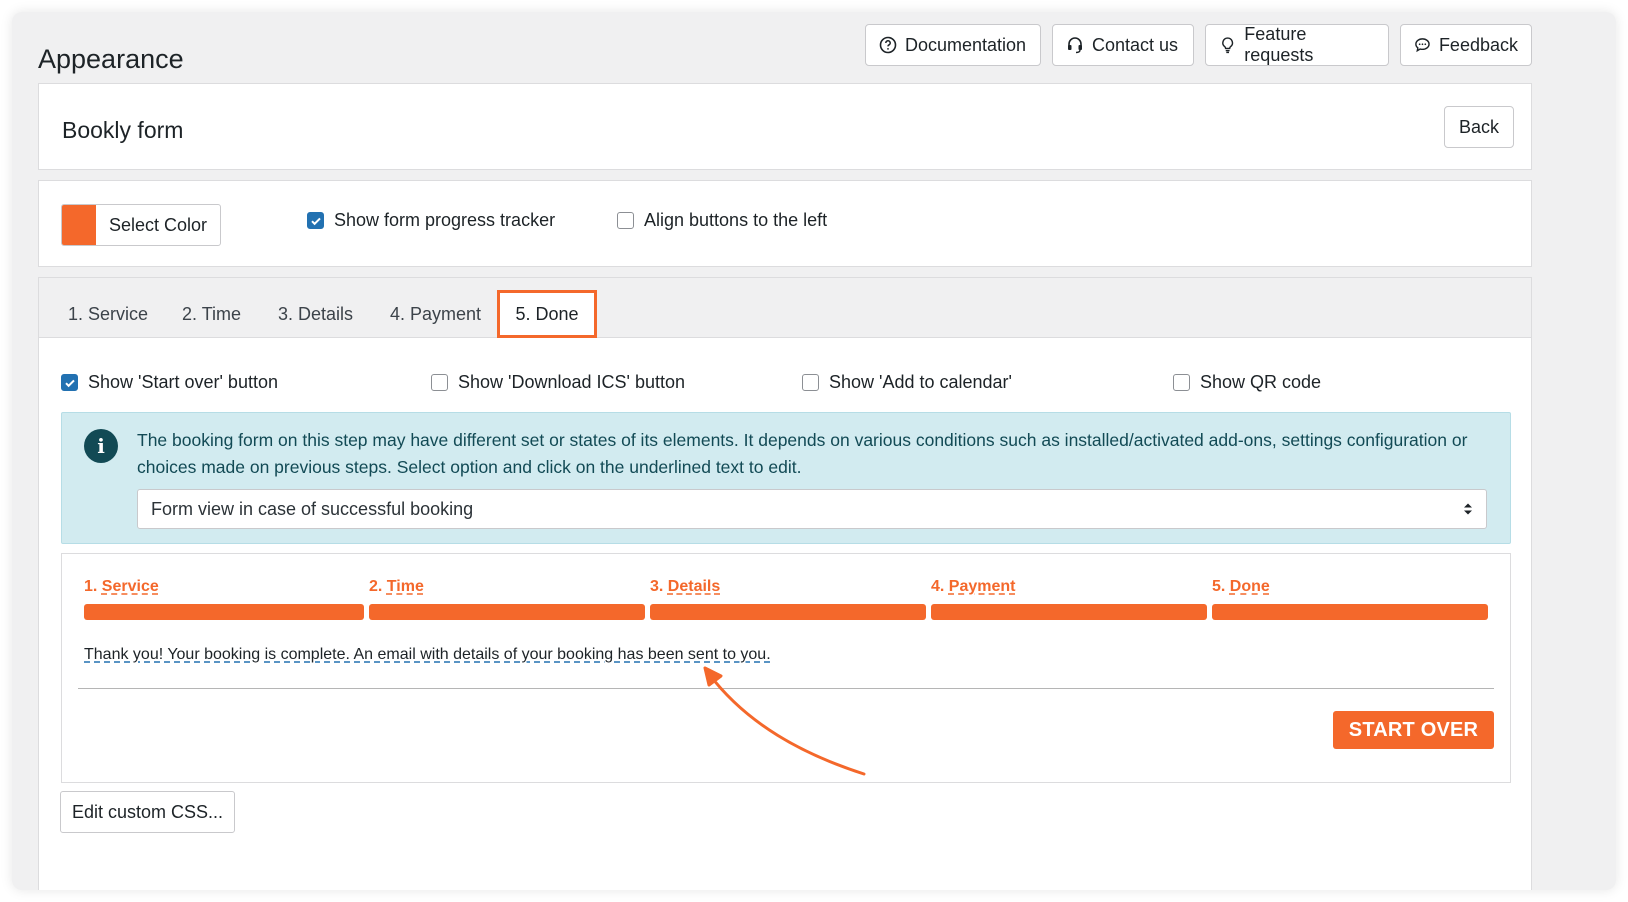  Describe the element at coordinates (101, 446) in the screenshot. I see `info-icon: i` at that location.